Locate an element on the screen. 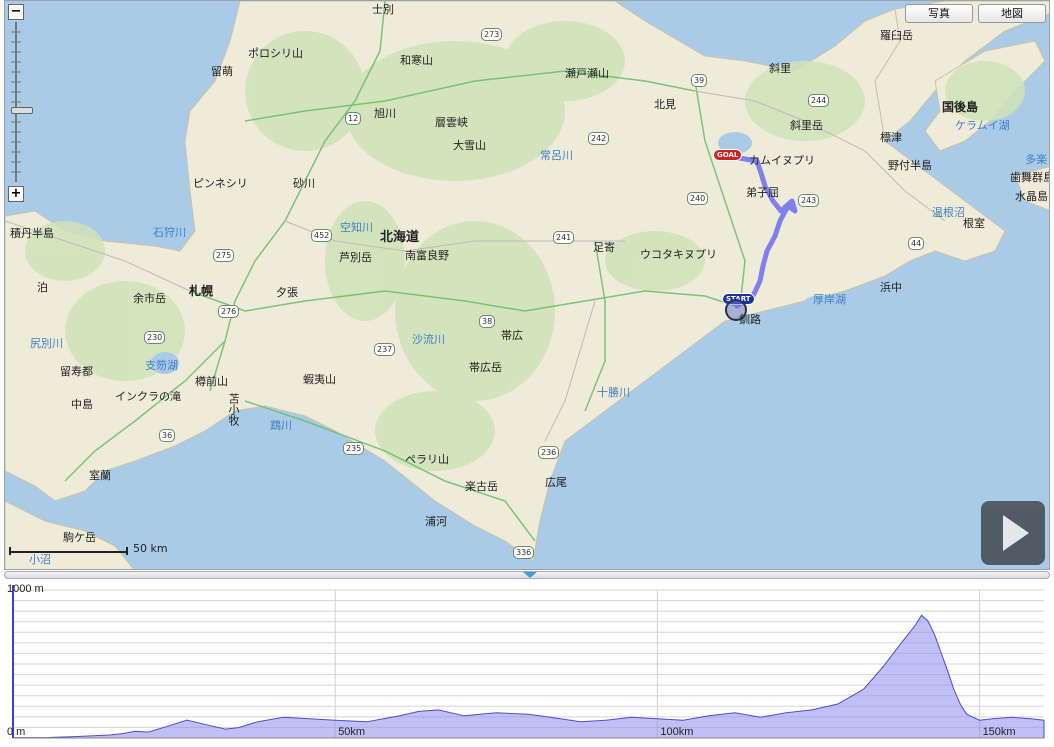  map-label: 帯広 is located at coordinates (512, 335).